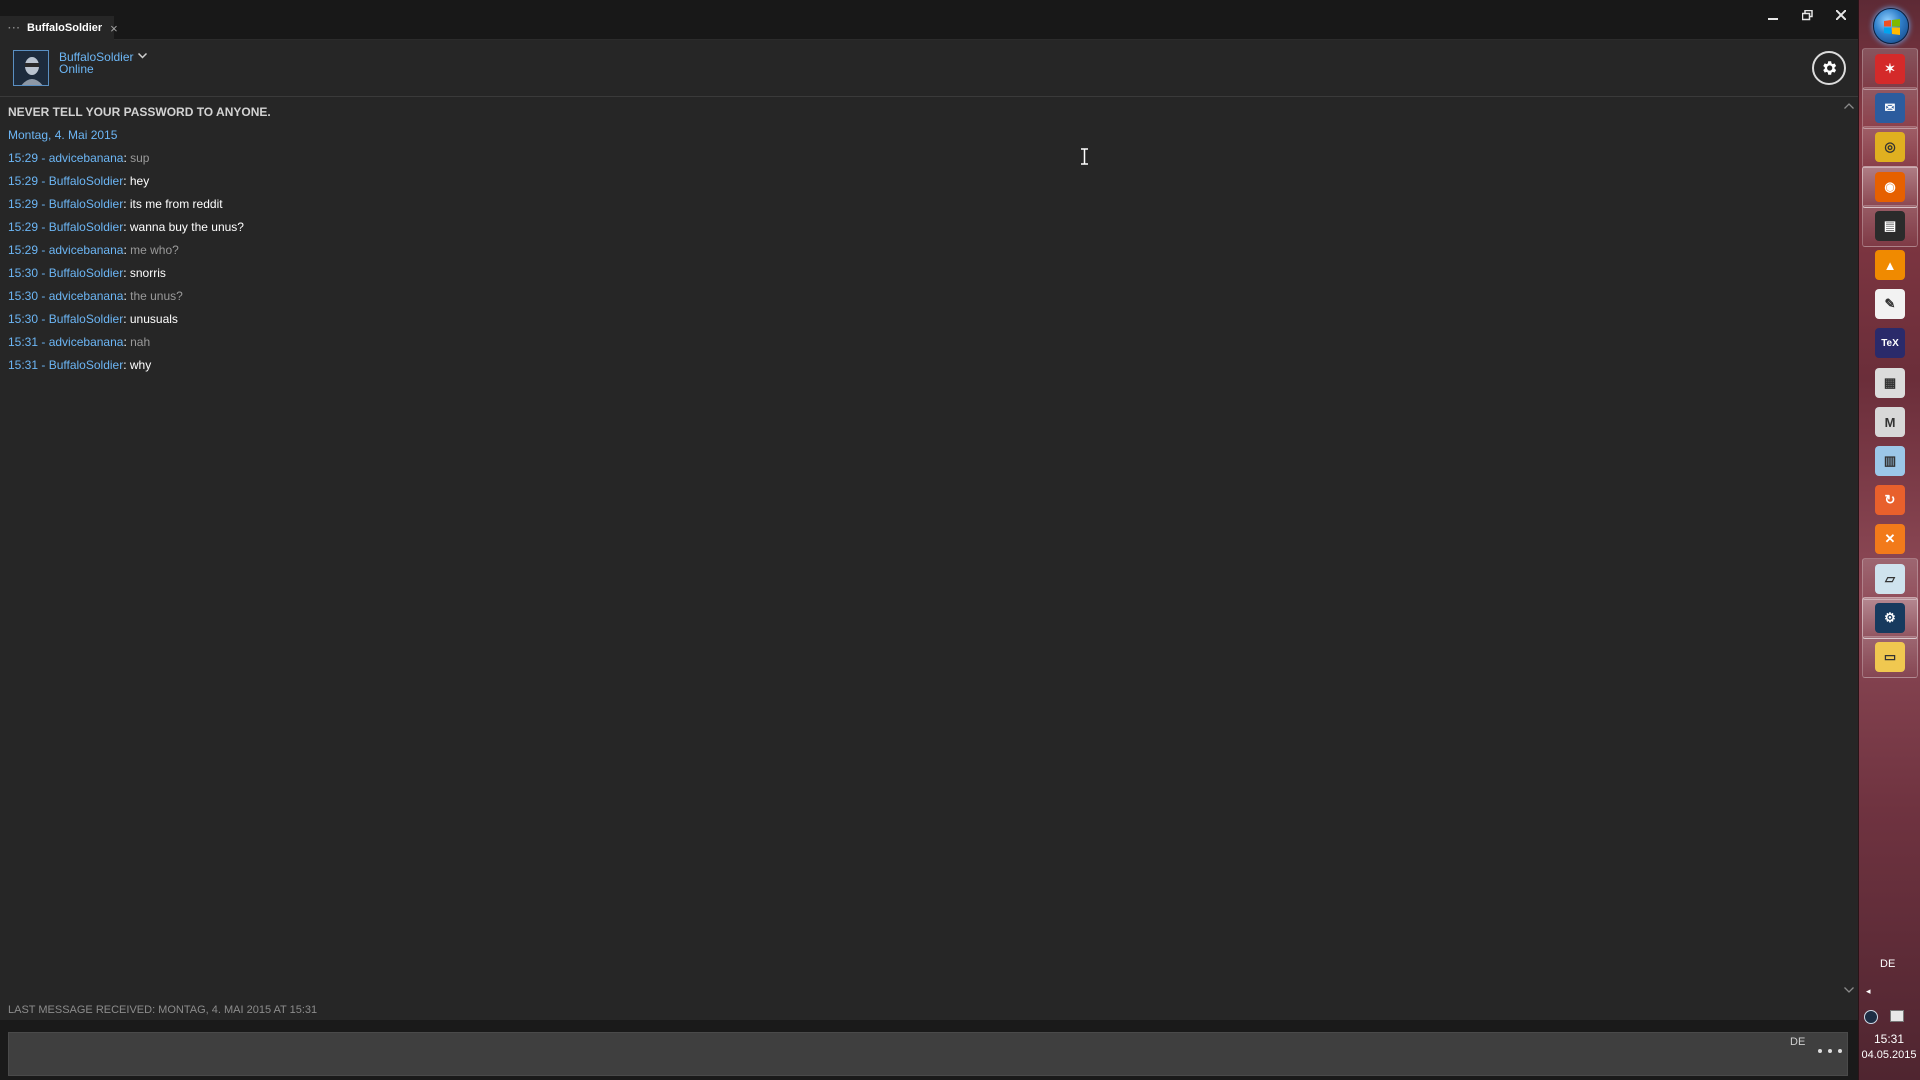 Image resolution: width=1920 pixels, height=1080 pixels. What do you see at coordinates (1890, 108) in the screenshot?
I see `taskbar-item-thunderbird: ✉` at bounding box center [1890, 108].